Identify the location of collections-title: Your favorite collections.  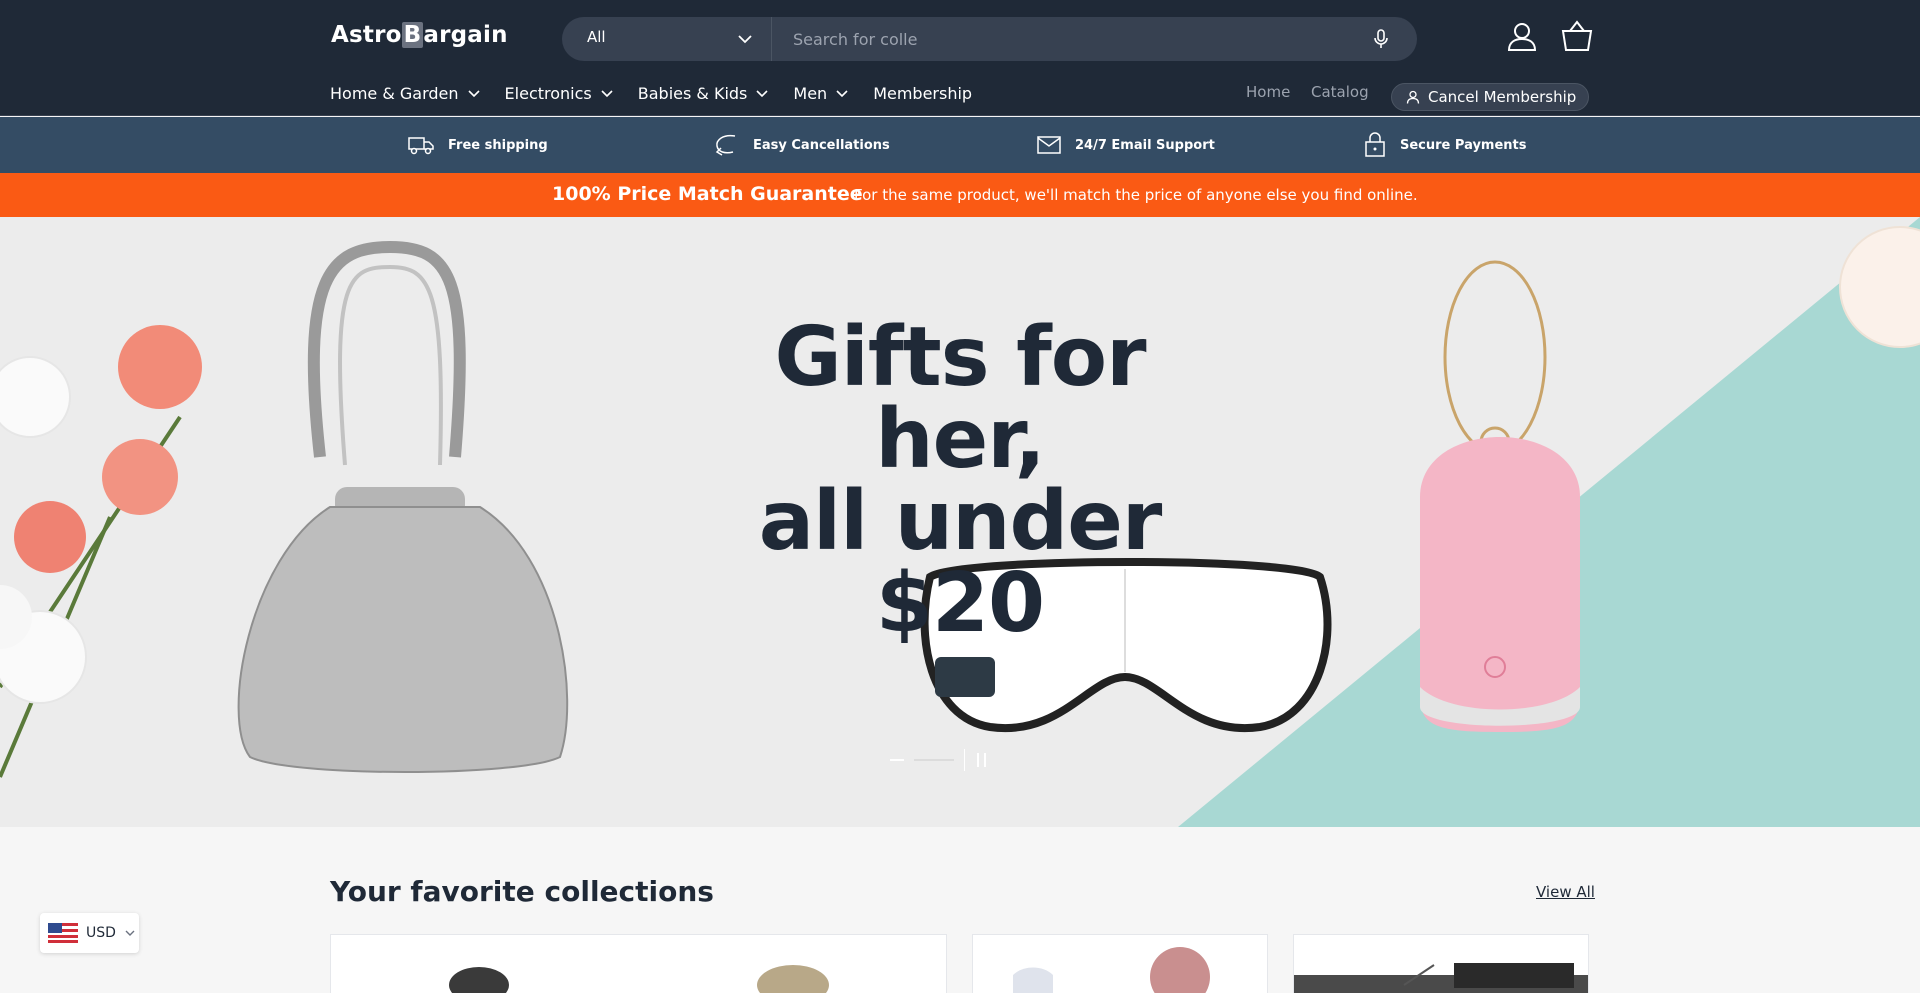
(522, 891).